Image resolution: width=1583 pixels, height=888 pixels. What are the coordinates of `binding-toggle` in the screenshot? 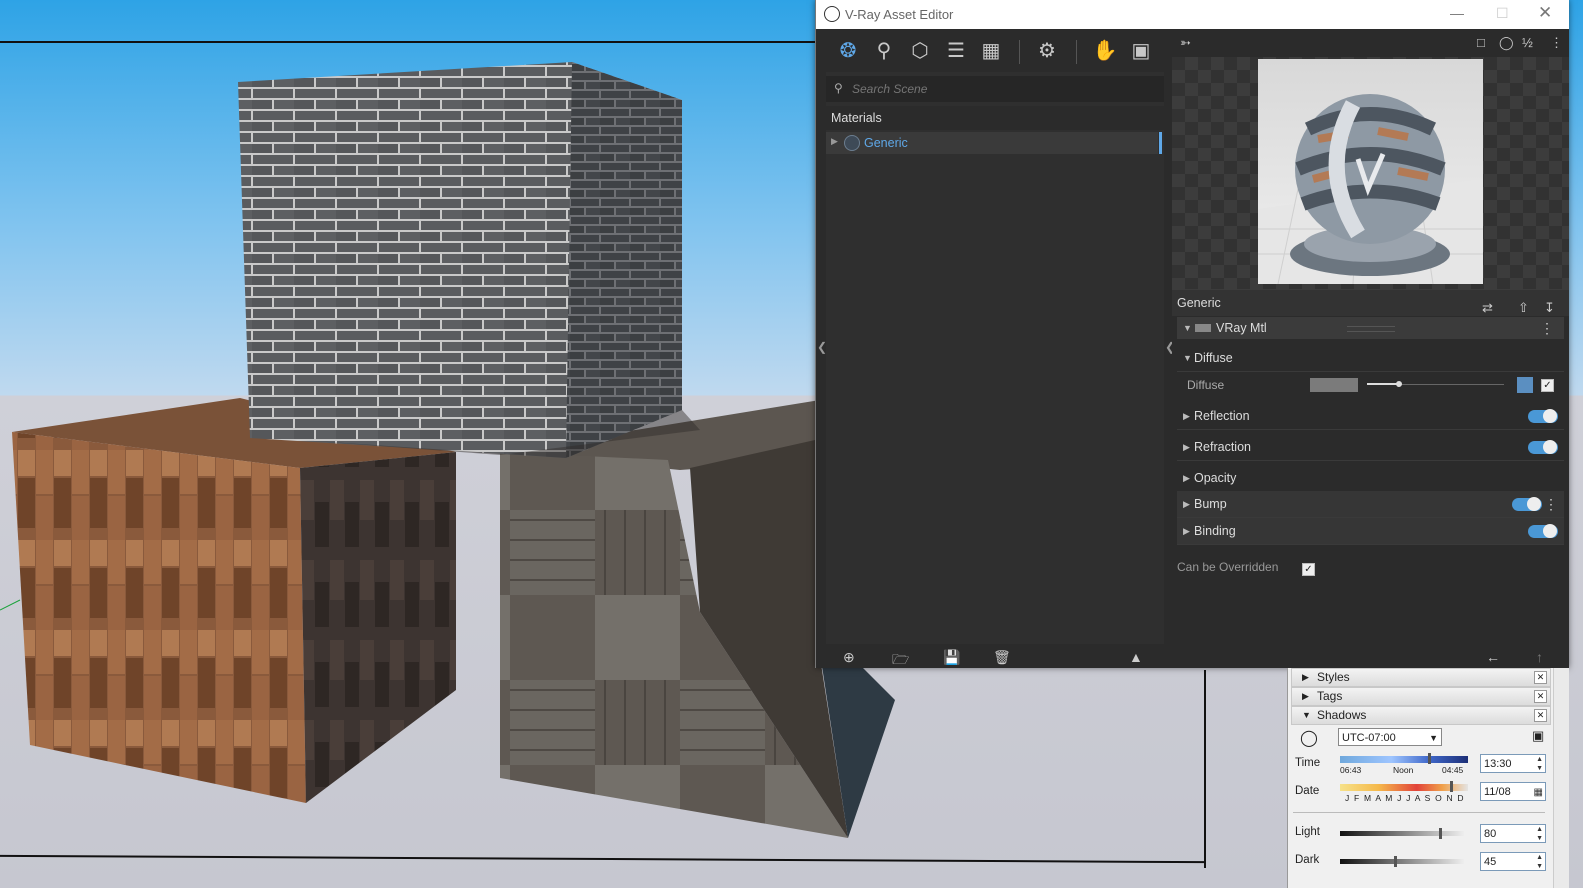 It's located at (1543, 531).